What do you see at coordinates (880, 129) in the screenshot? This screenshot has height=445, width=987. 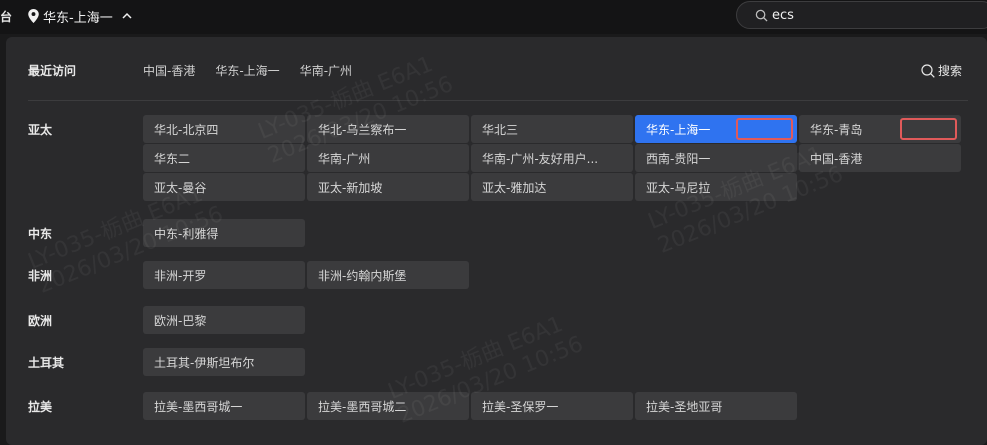 I see `region-chip: 华东-青岛` at bounding box center [880, 129].